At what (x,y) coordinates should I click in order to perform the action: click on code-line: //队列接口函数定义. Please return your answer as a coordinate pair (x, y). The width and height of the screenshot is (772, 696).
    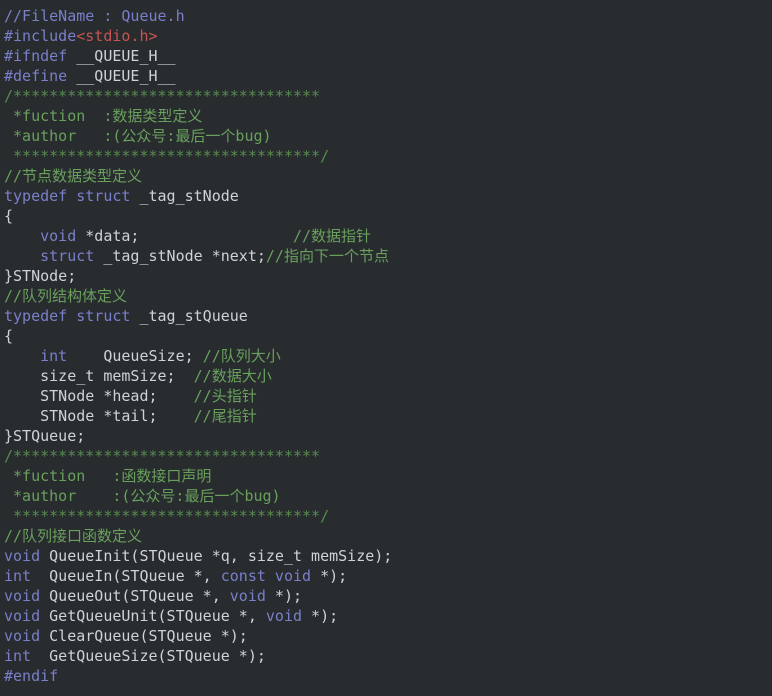
    Looking at the image, I should click on (388, 536).